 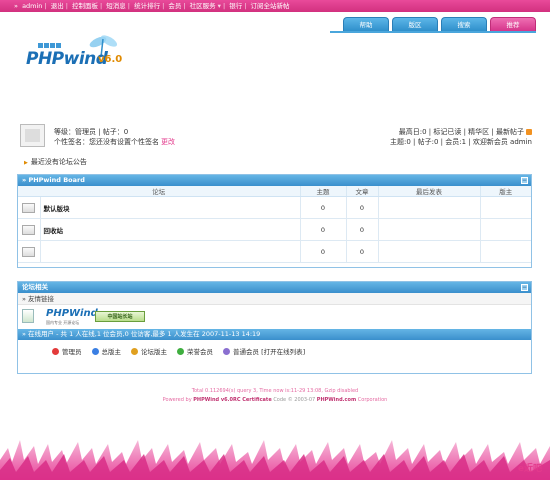 What do you see at coordinates (460, 142) in the screenshot?
I see `stats-counts: 主题:0 | 帖子:0 | 会员:1 | 欢迎新会员 admin` at bounding box center [460, 142].